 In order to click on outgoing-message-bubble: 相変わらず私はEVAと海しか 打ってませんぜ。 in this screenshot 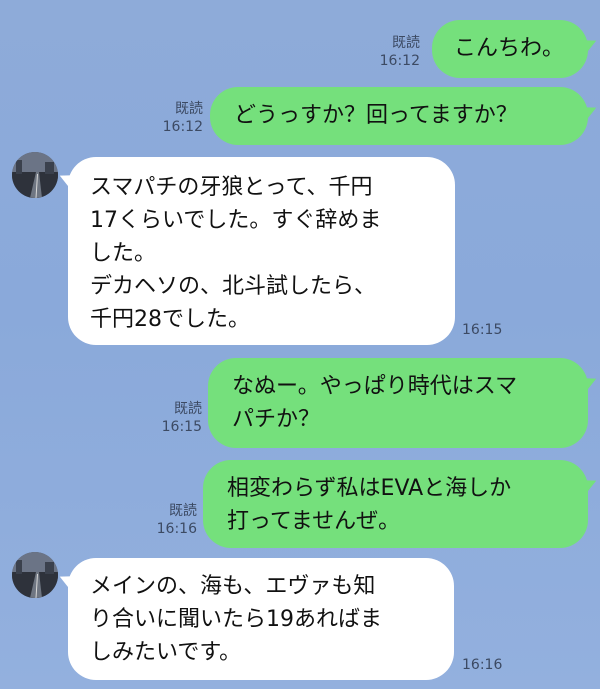, I will do `click(395, 504)`.